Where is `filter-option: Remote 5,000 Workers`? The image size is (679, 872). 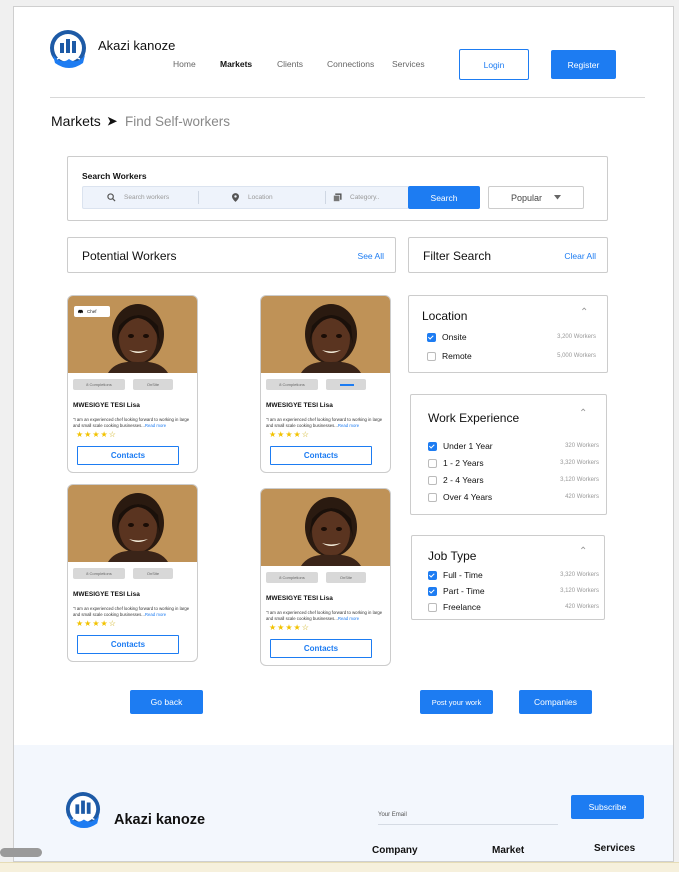 filter-option: Remote 5,000 Workers is located at coordinates (511, 356).